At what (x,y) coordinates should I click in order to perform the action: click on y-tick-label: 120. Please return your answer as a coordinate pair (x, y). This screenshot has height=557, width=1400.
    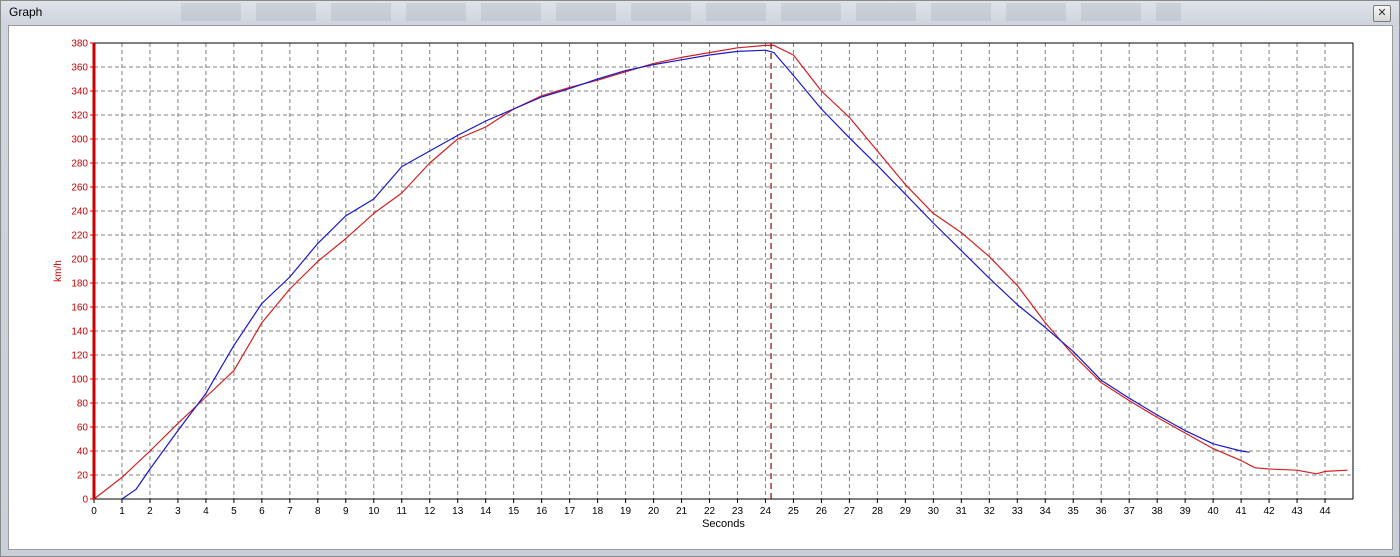
    Looking at the image, I should click on (79, 356).